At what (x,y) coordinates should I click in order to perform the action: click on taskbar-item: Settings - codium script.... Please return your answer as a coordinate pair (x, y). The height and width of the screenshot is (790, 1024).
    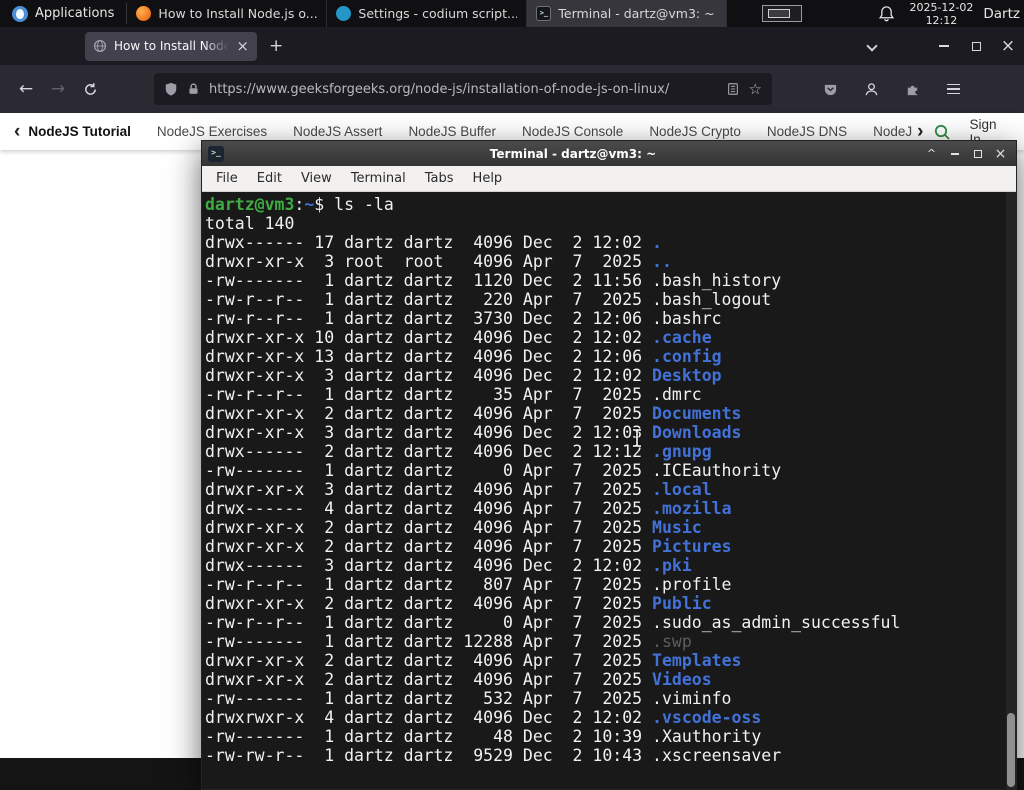
    Looking at the image, I should click on (427, 13).